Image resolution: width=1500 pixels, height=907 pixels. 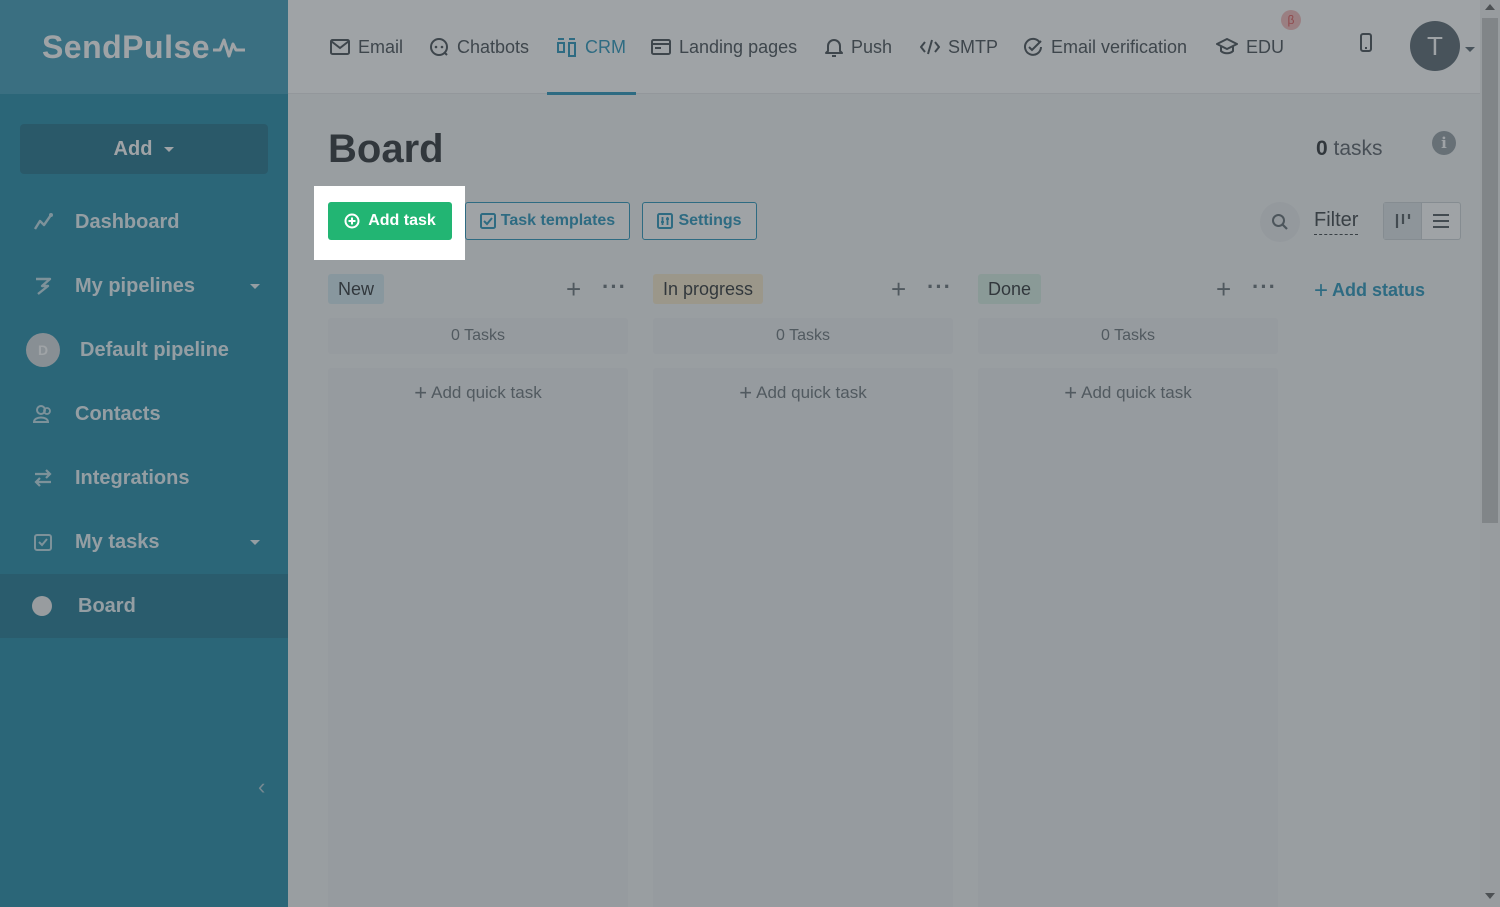 What do you see at coordinates (126, 46) in the screenshot?
I see `logo-text: SendPulse` at bounding box center [126, 46].